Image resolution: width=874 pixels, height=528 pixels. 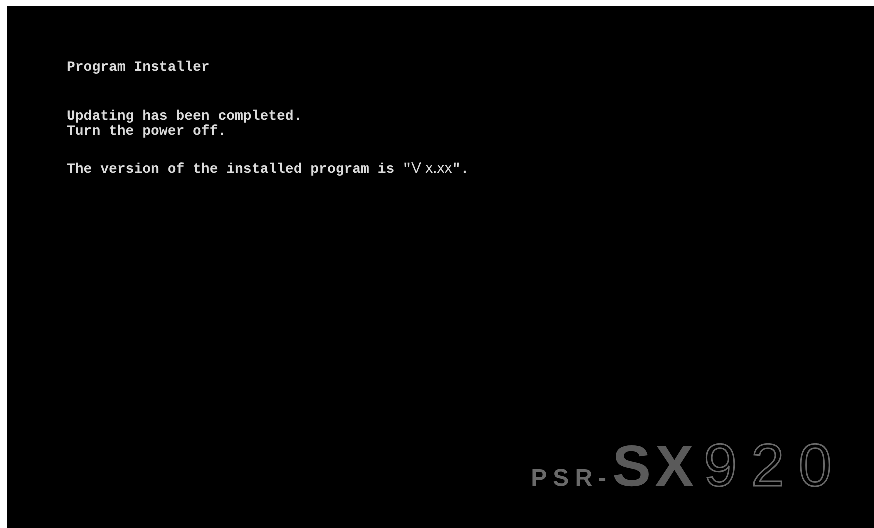 I want to click on product-logo: PSR-SX 920, so click(x=688, y=466).